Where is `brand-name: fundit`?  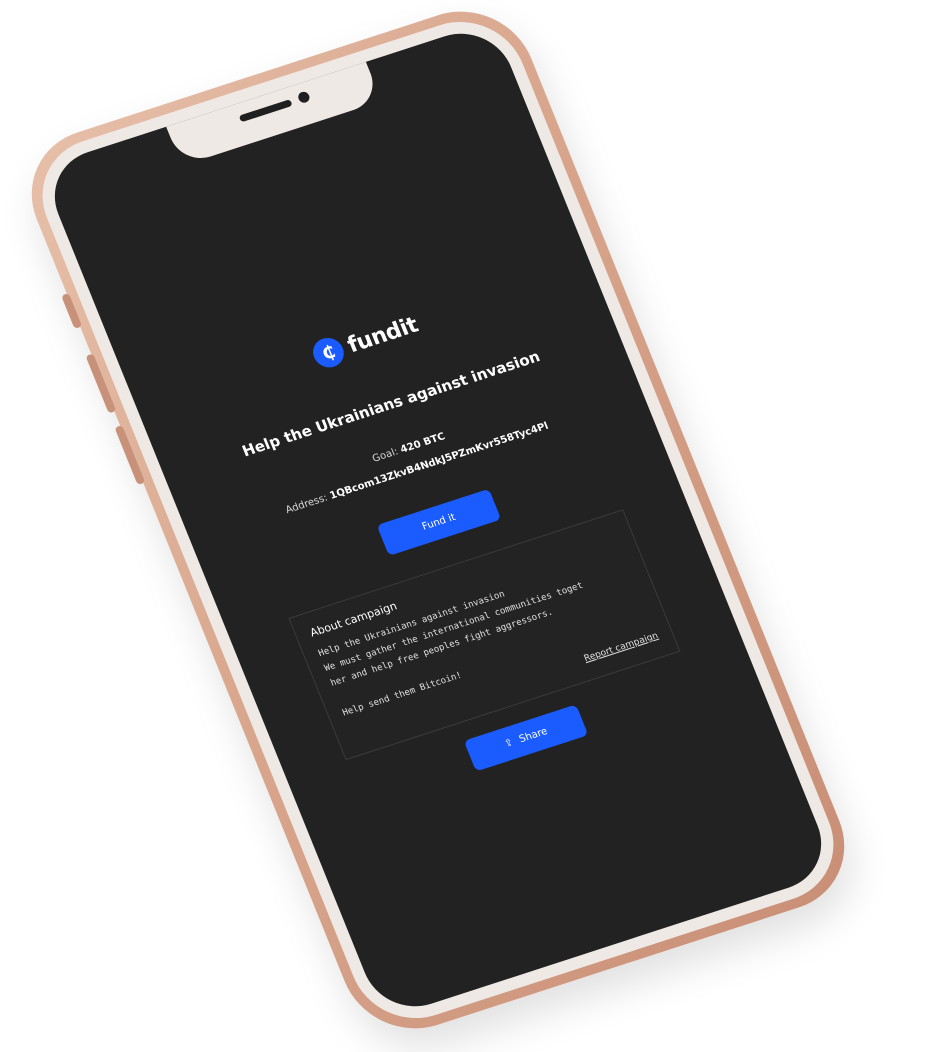
brand-name: fundit is located at coordinates (382, 335).